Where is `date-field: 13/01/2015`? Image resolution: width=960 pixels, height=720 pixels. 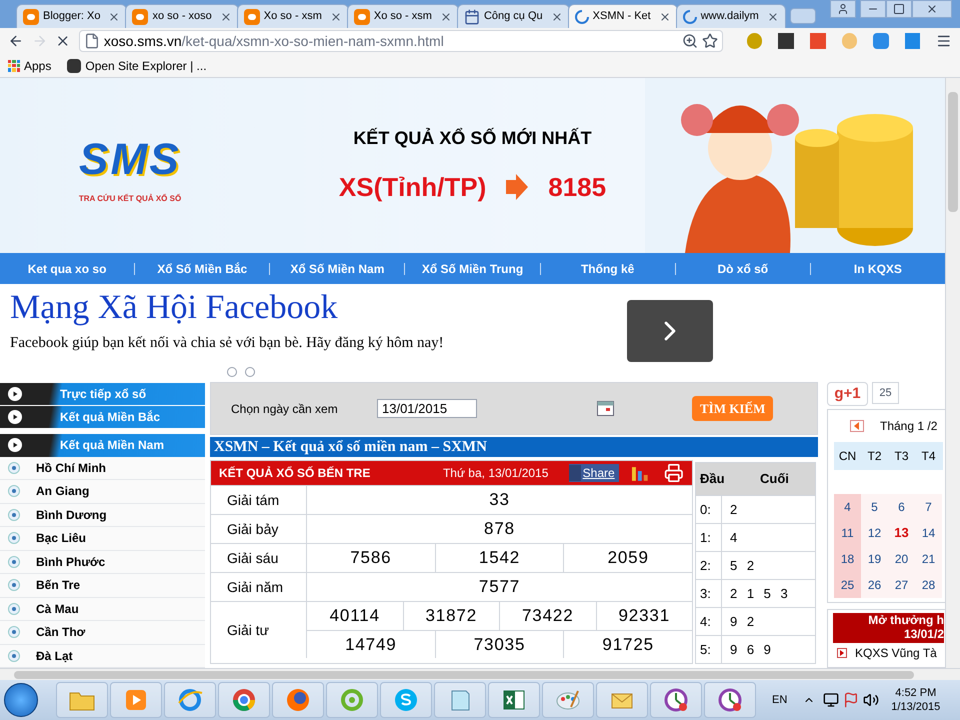
date-field: 13/01/2015 is located at coordinates (427, 408).